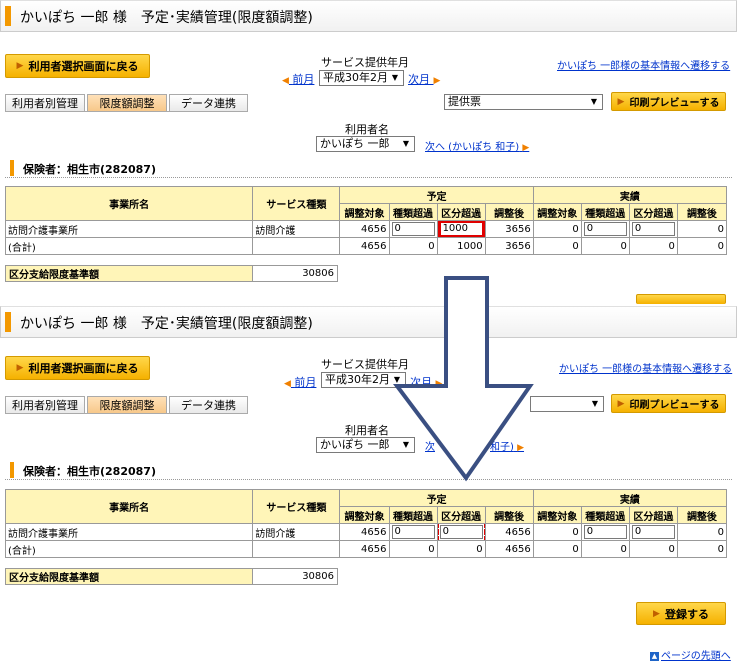 The image size is (737, 668). Describe the element at coordinates (355, 77) in the screenshot. I see `service-month-value: 平成30年2月` at that location.